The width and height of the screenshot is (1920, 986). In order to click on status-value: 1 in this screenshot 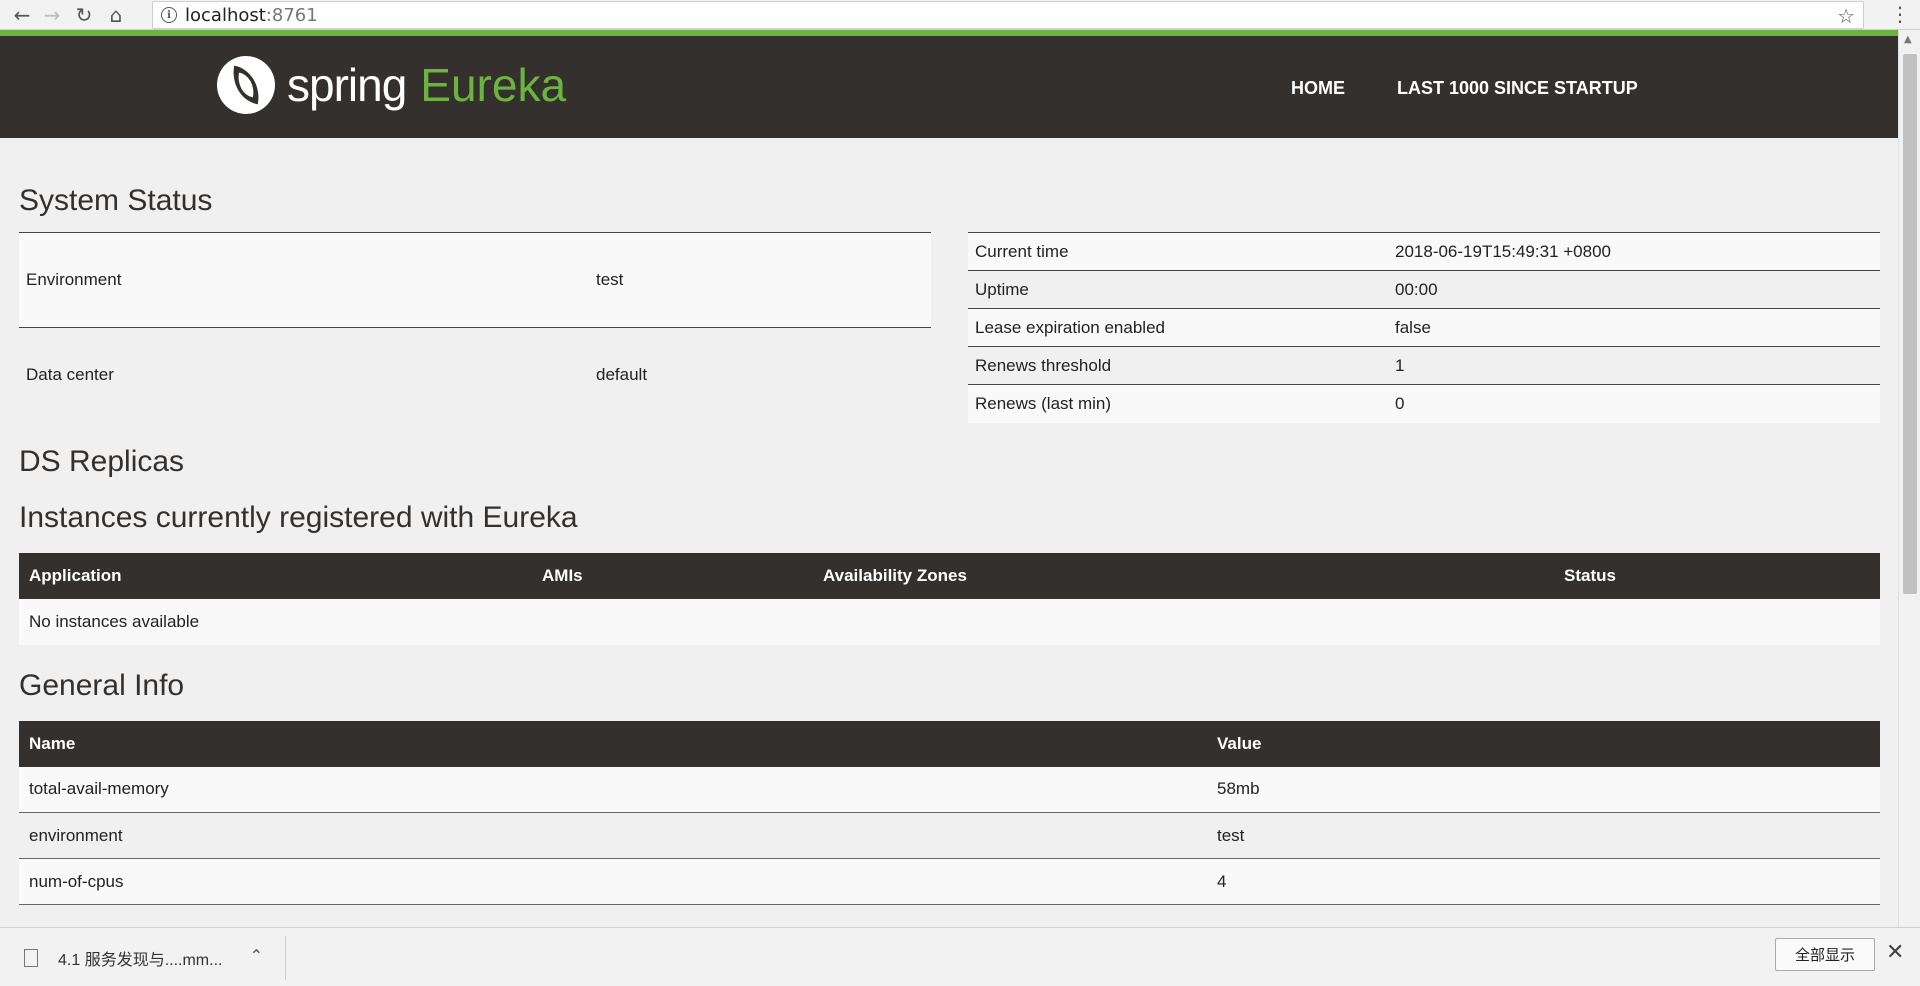, I will do `click(1634, 365)`.